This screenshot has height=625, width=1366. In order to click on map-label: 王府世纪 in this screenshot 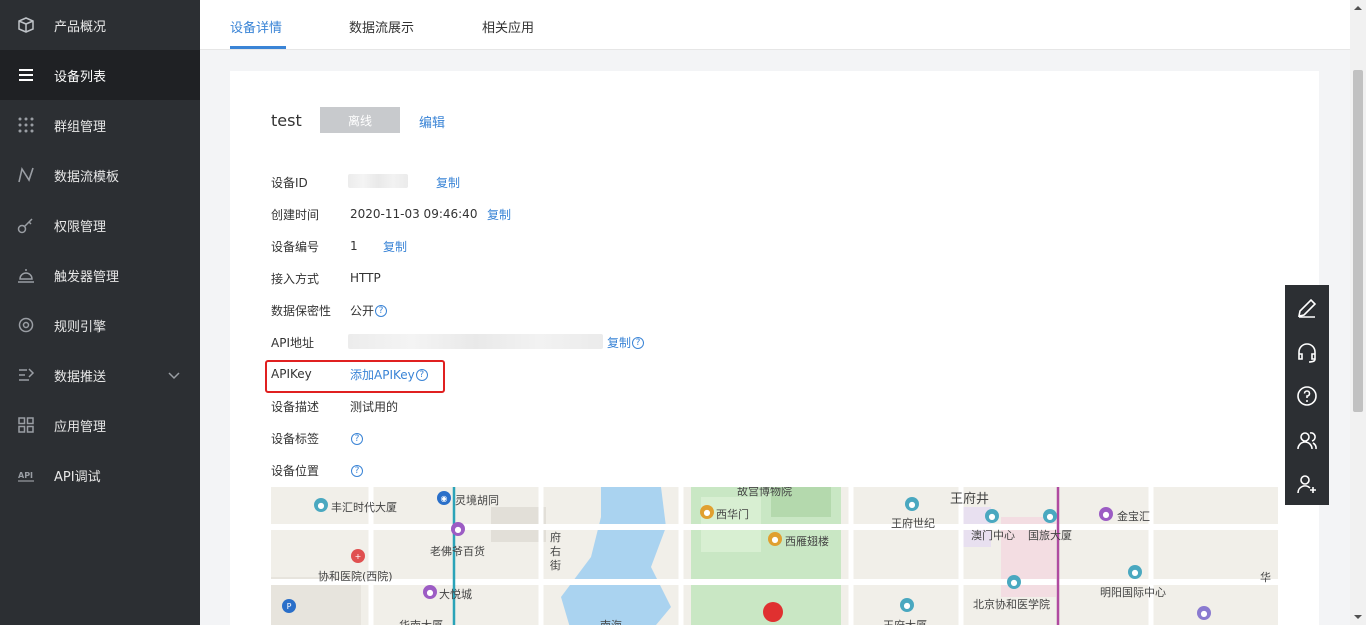, I will do `click(913, 523)`.